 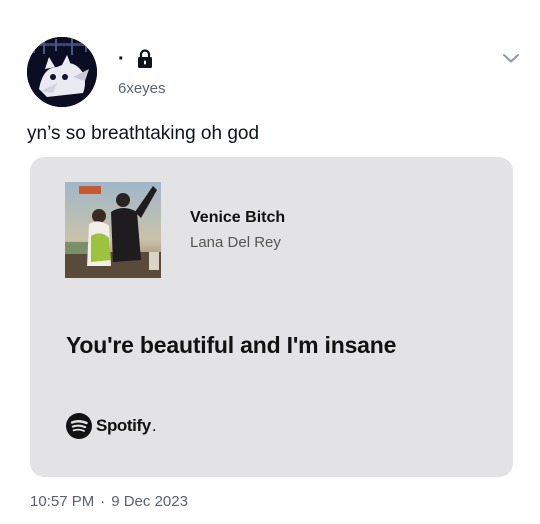 I want to click on display-name: ·, so click(x=121, y=59).